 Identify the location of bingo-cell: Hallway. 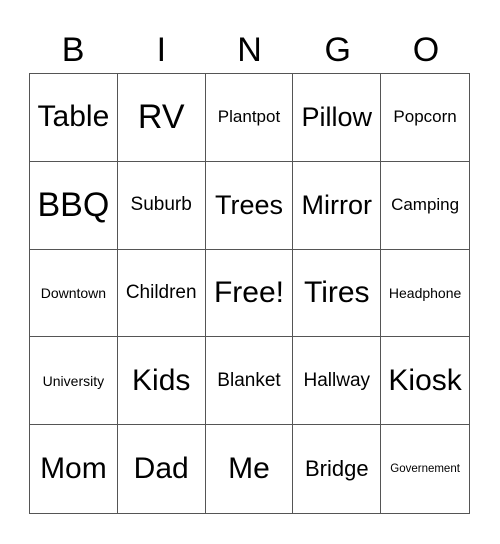
(337, 381).